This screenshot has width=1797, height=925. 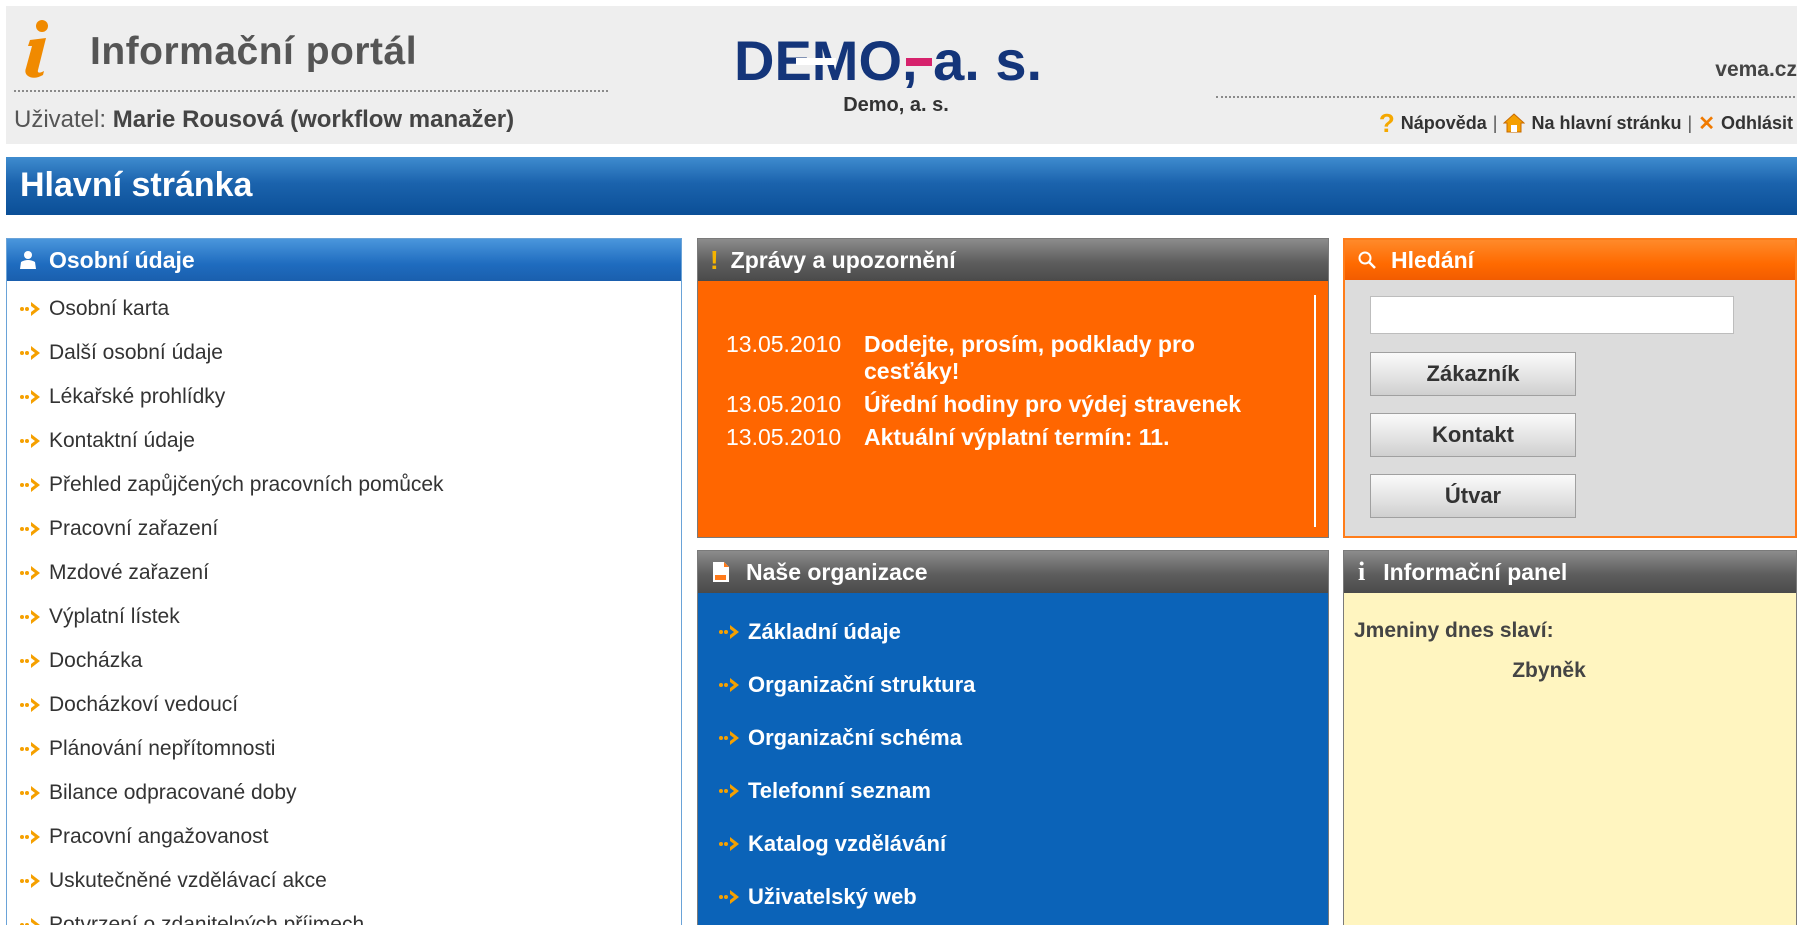 I want to click on company-name: Demo, a. s., so click(x=896, y=105).